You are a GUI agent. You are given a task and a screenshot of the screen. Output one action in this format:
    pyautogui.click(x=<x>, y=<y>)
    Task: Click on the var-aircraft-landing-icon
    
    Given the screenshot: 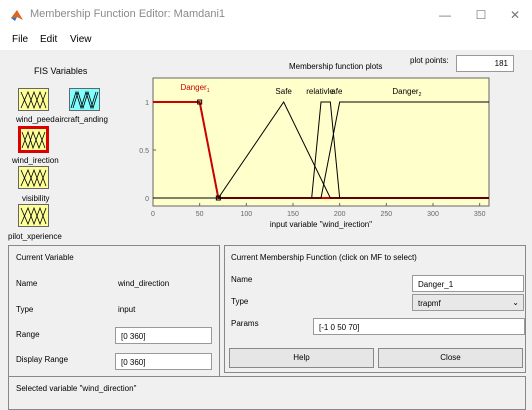 What is the action you would take?
    pyautogui.click(x=84, y=99)
    